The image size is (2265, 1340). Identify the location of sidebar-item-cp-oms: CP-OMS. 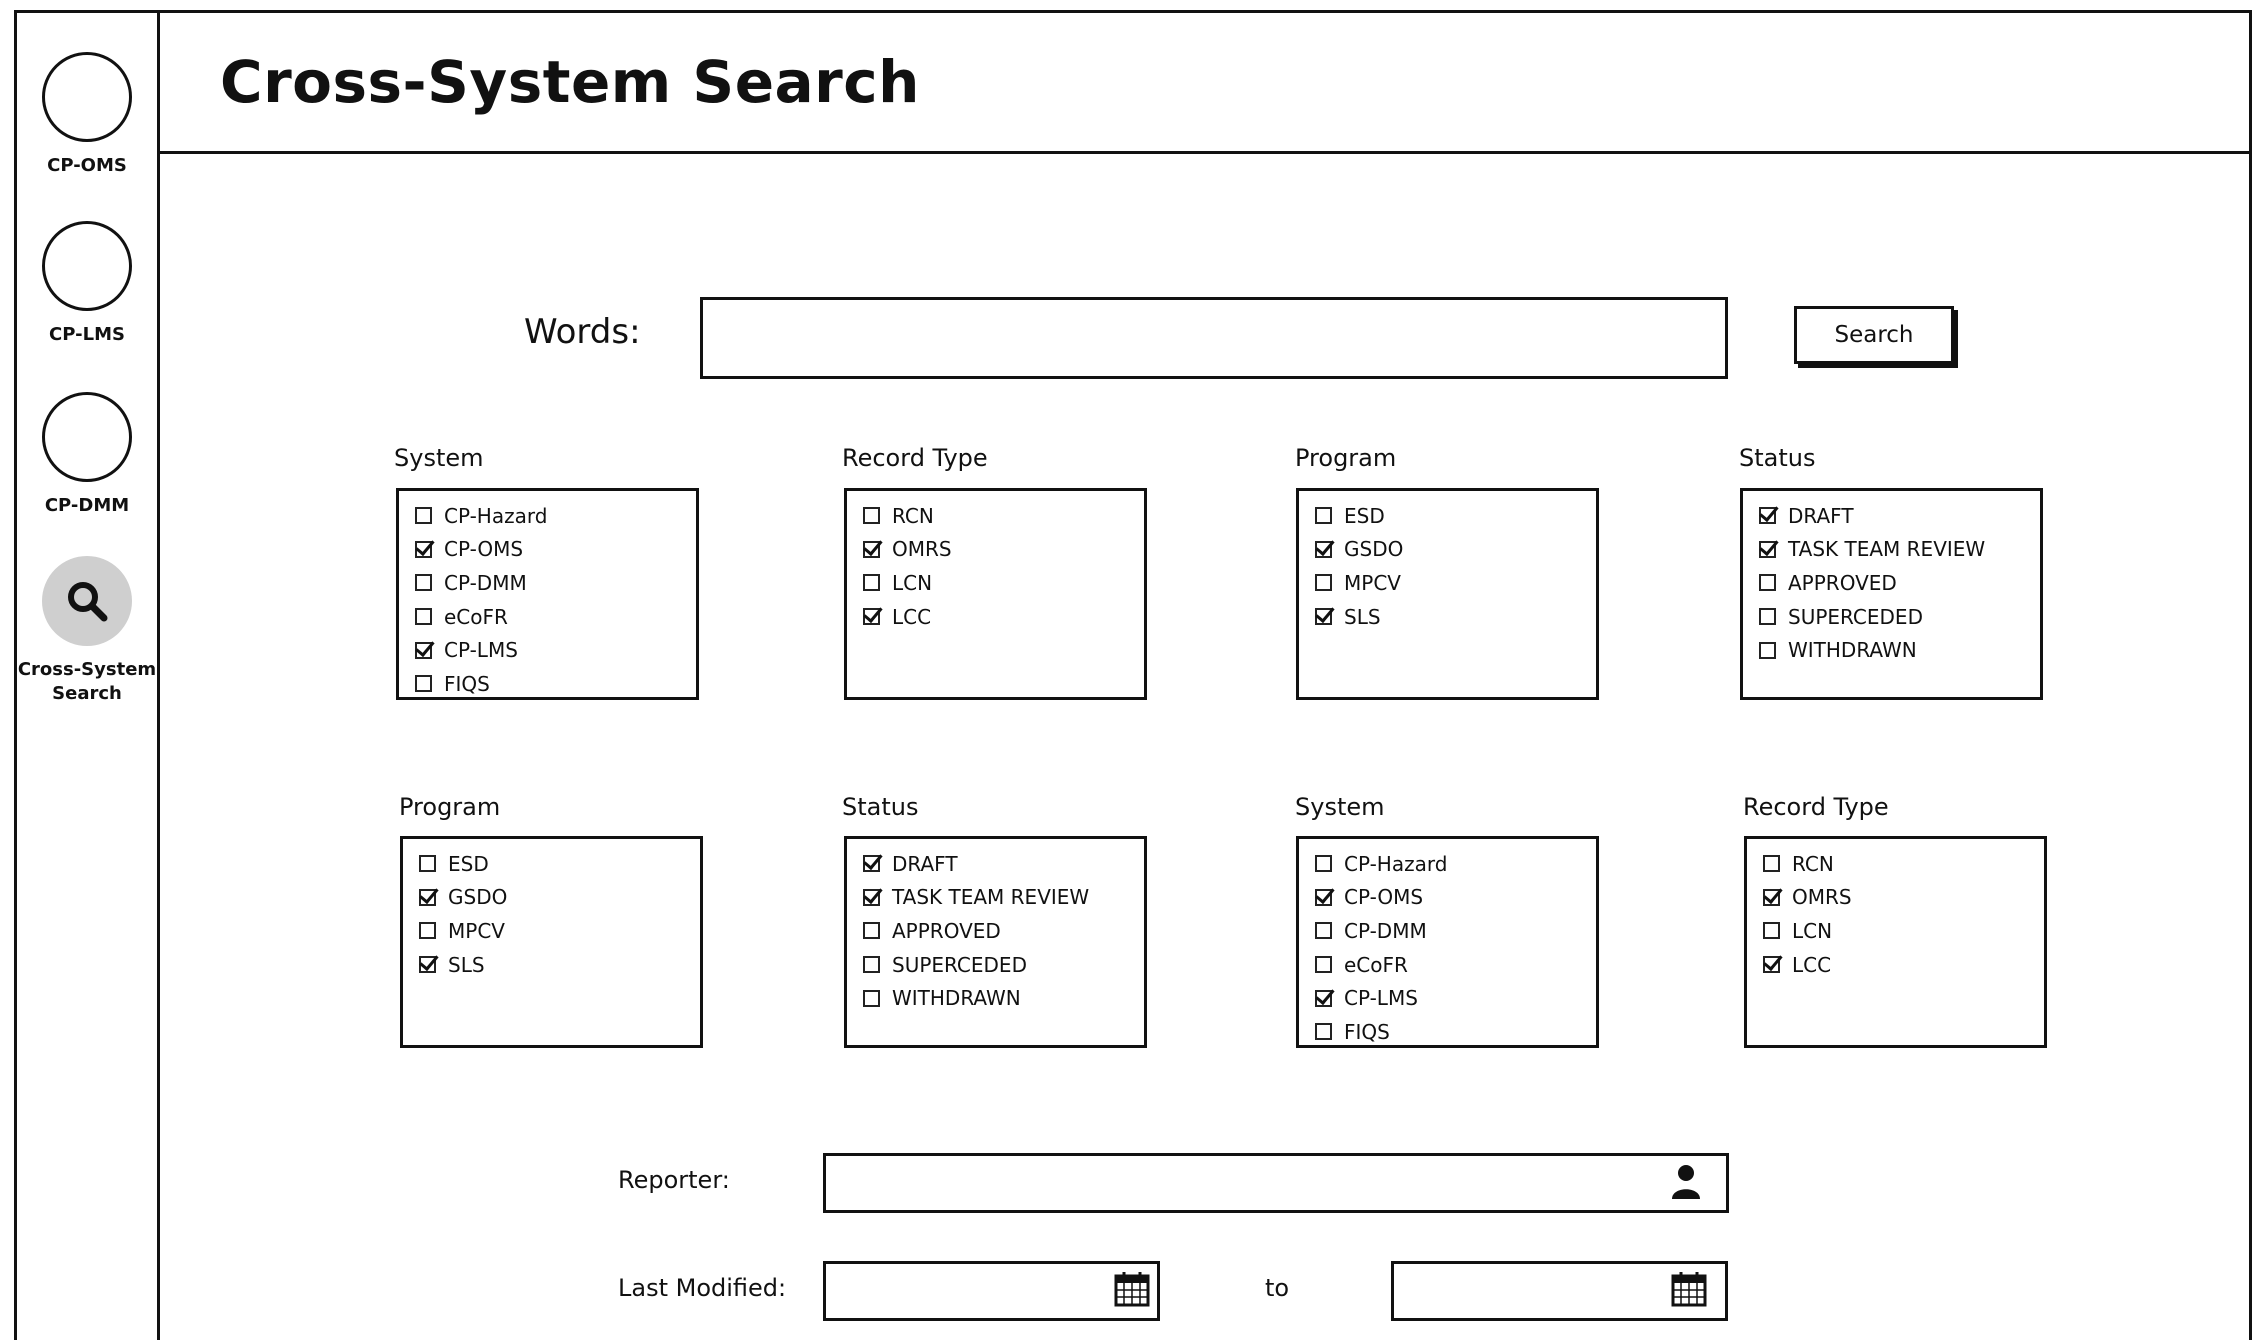
(87, 115).